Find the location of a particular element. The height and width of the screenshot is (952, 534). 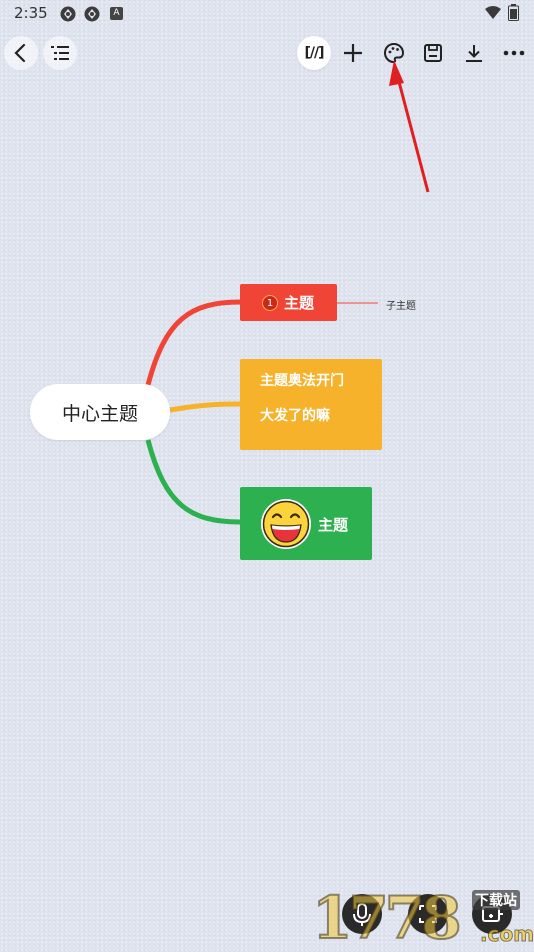

topic-line-1: 主题奥法开门 is located at coordinates (302, 381).